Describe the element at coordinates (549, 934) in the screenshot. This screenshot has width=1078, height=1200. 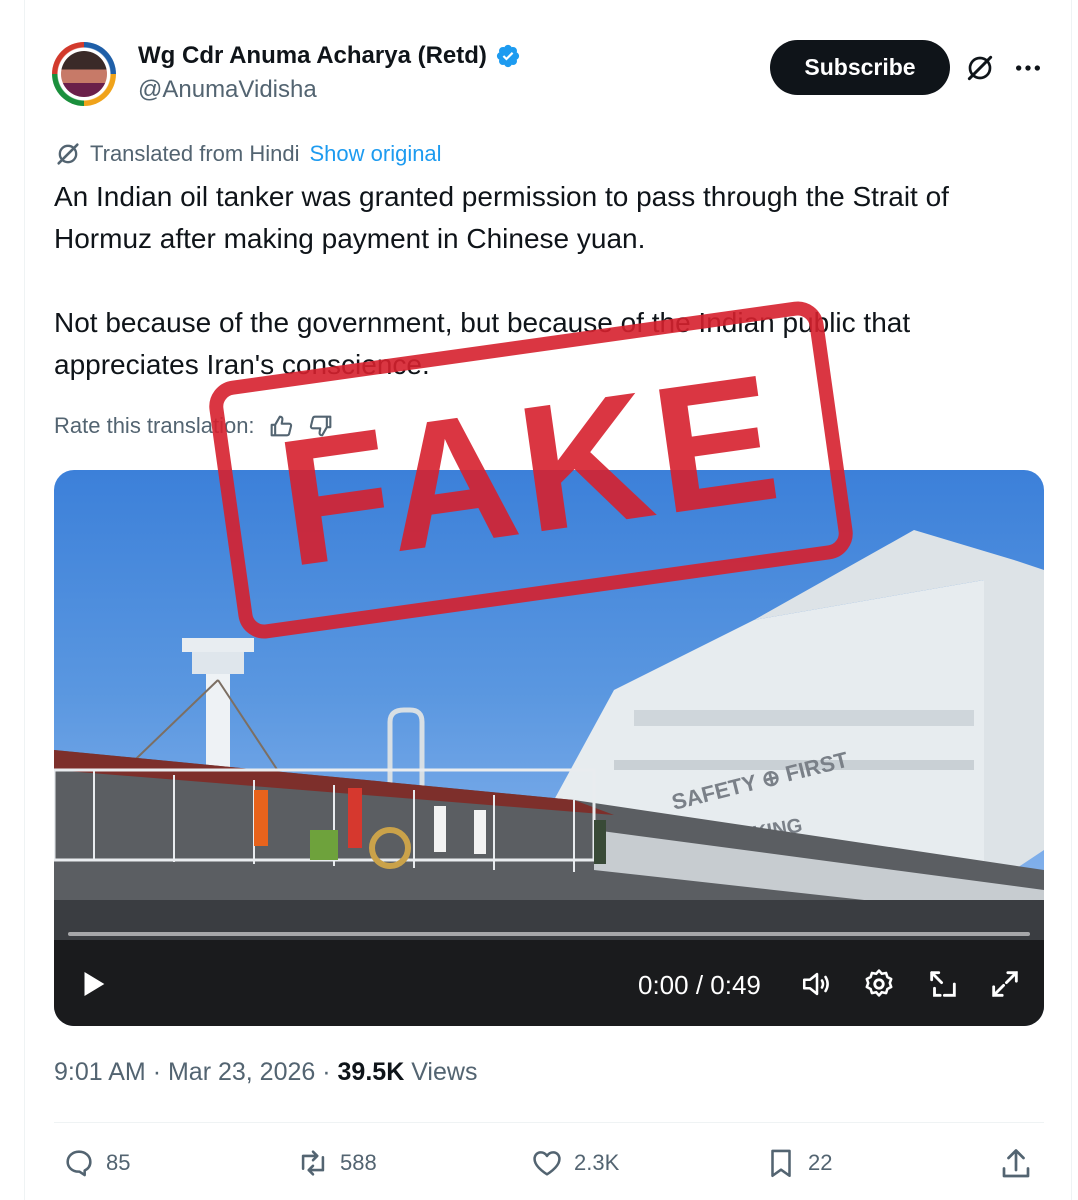
I see `video-progress-bar` at that location.